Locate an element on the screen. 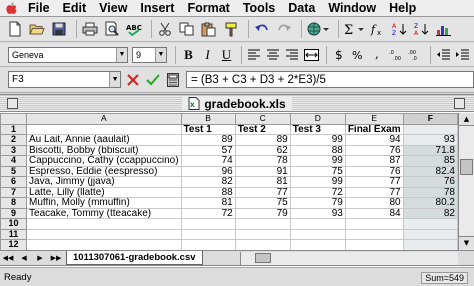 This screenshot has height=286, width=474. sheet-cell: 81 is located at coordinates (262, 182).